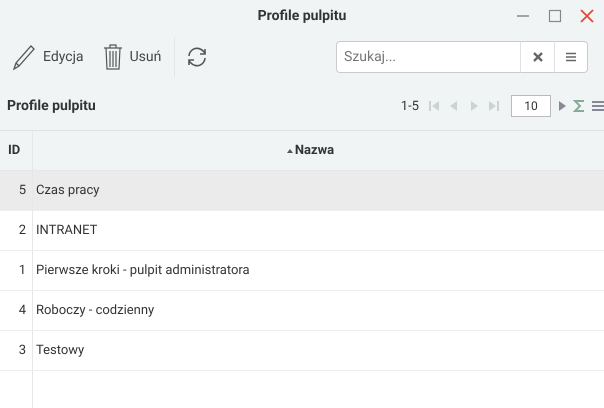 Image resolution: width=604 pixels, height=408 pixels. What do you see at coordinates (318, 150) in the screenshot?
I see `column-header: Nazwa` at bounding box center [318, 150].